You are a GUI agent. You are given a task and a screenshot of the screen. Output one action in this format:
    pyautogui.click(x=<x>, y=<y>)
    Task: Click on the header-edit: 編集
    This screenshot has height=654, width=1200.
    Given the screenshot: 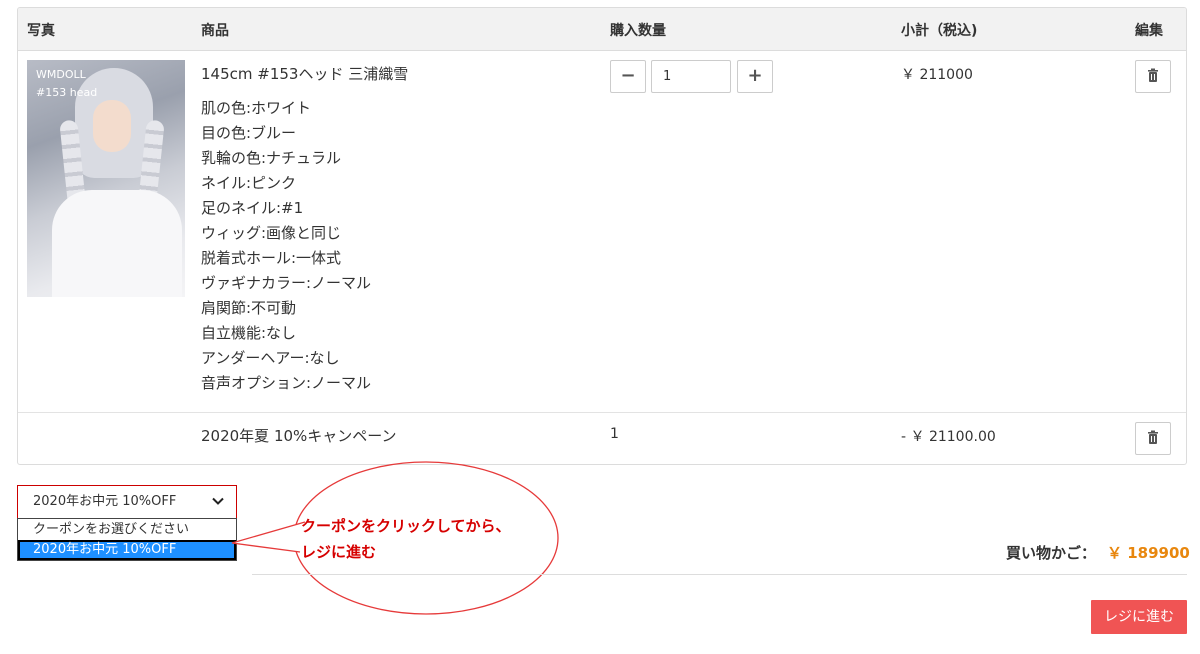 What is the action you would take?
    pyautogui.click(x=1149, y=31)
    